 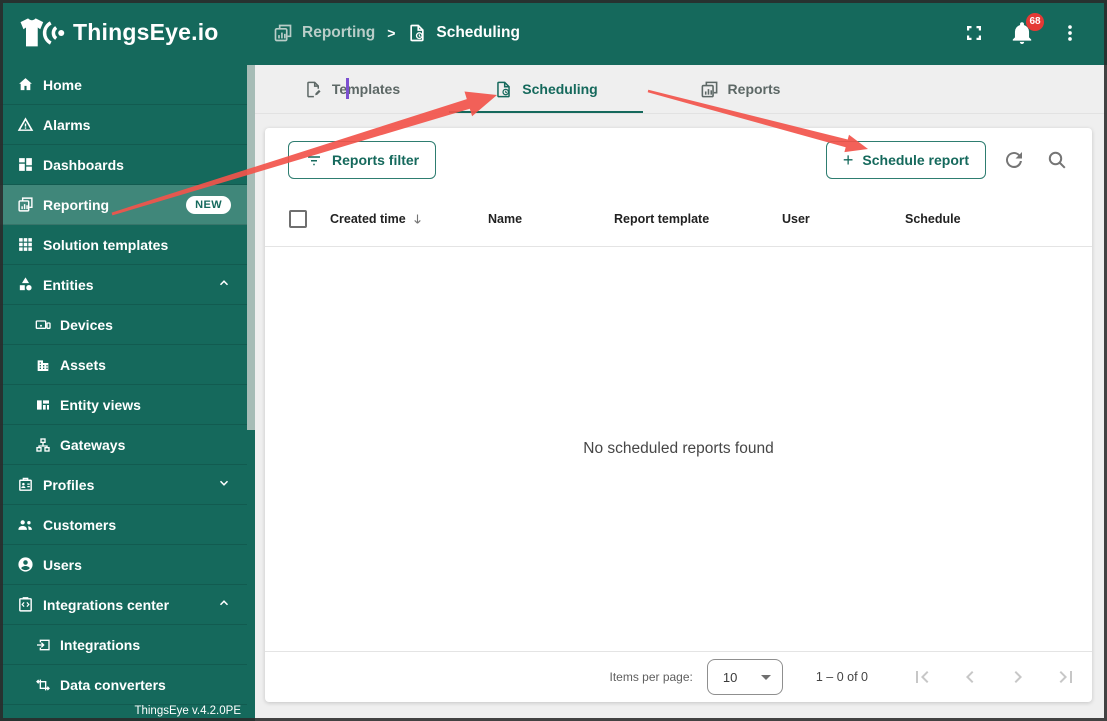 I want to click on breadcrumb-scheduling: Scheduling, so click(x=463, y=33).